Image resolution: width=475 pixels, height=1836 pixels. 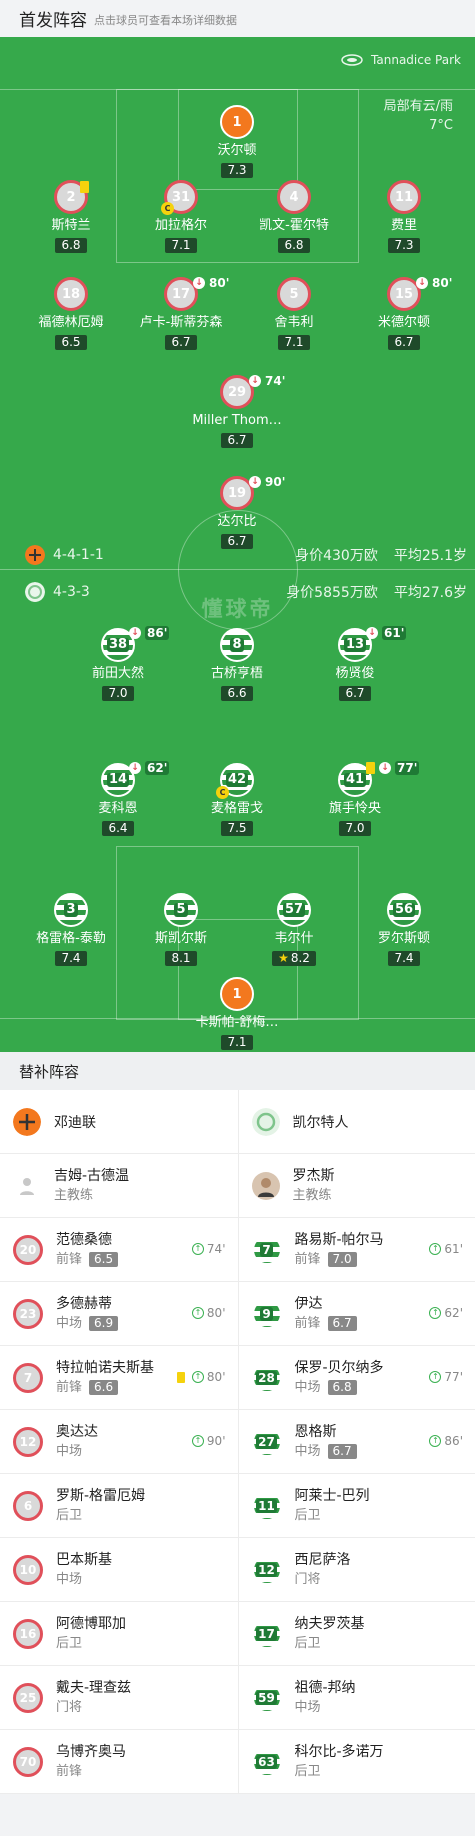 I want to click on sub-row: 6 罗斯-格雷厄姆 后卫, so click(x=119, y=1506).